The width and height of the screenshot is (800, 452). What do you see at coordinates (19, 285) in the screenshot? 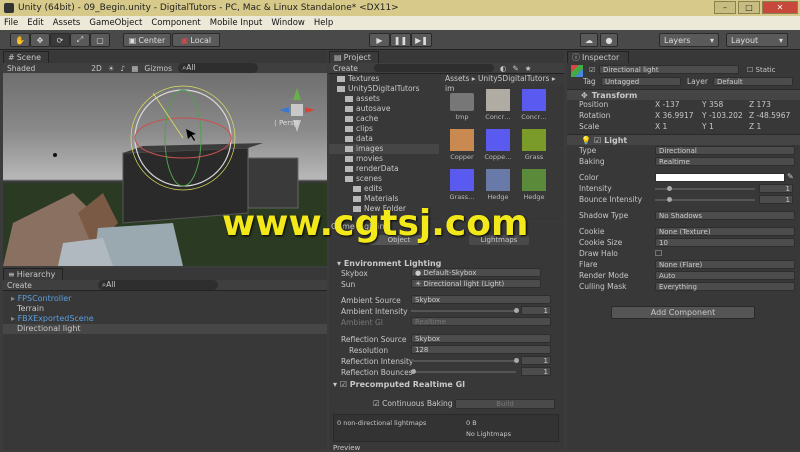
I see `hierarchy-create-button: Create` at bounding box center [19, 285].